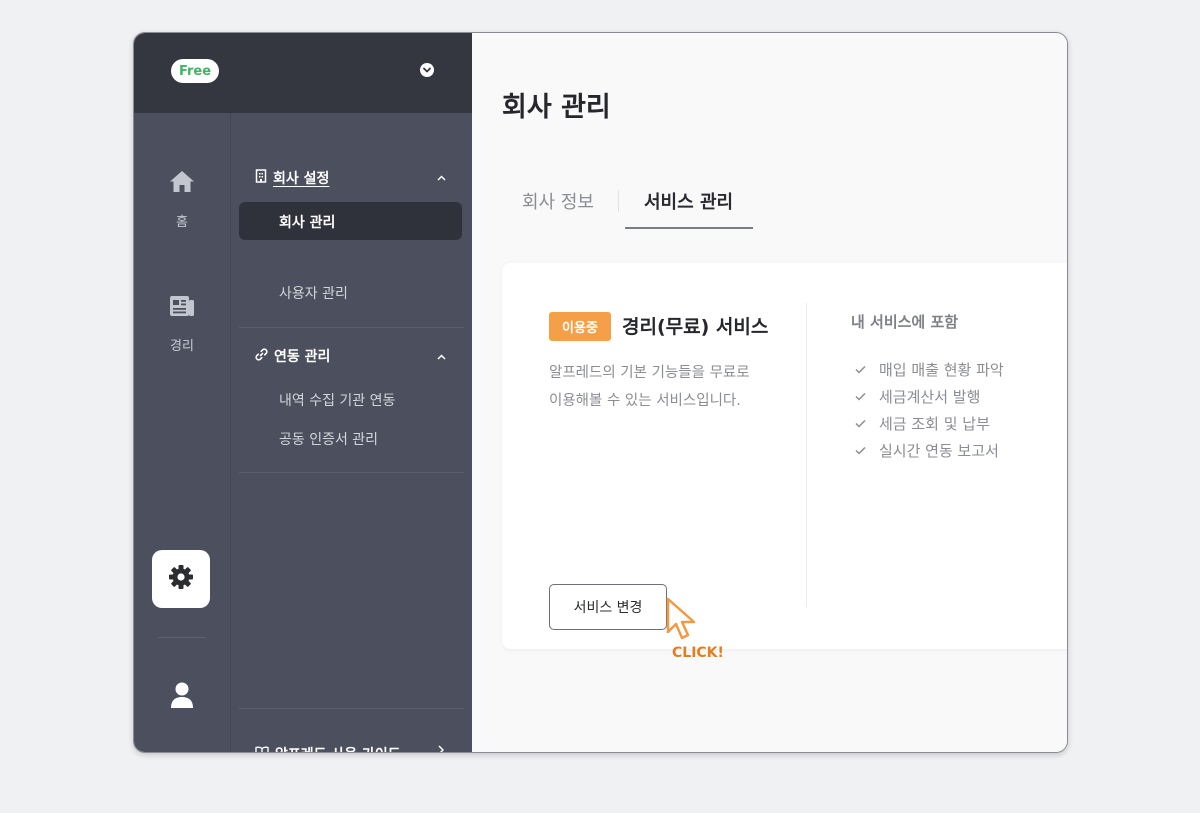 Image resolution: width=1200 pixels, height=813 pixels. Describe the element at coordinates (806, 455) in the screenshot. I see `card-divider` at that location.